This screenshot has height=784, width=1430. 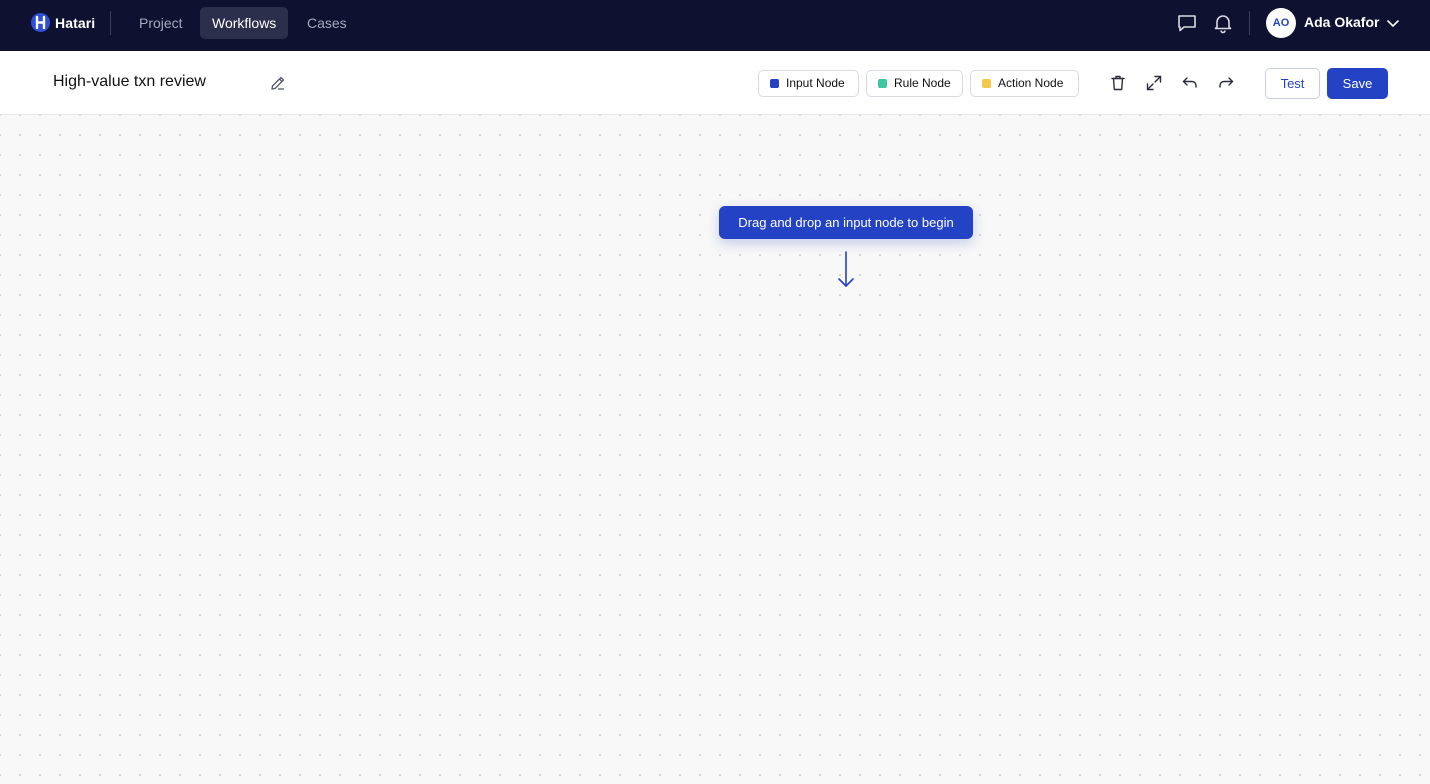 What do you see at coordinates (1341, 22) in the screenshot?
I see `user-name: Ada Okafor` at bounding box center [1341, 22].